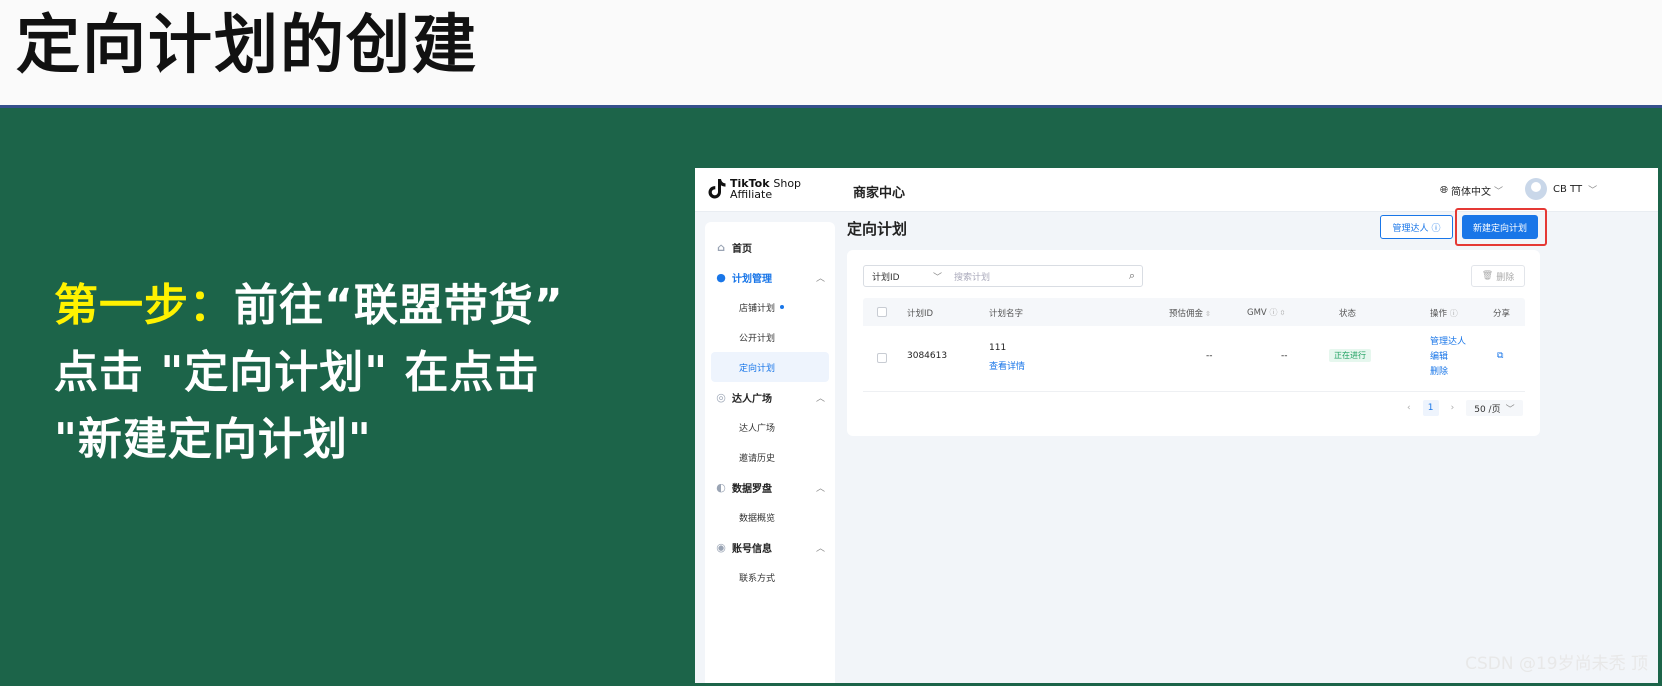 The width and height of the screenshot is (1662, 686). What do you see at coordinates (877, 229) in the screenshot?
I see `page-title: 定向计划` at bounding box center [877, 229].